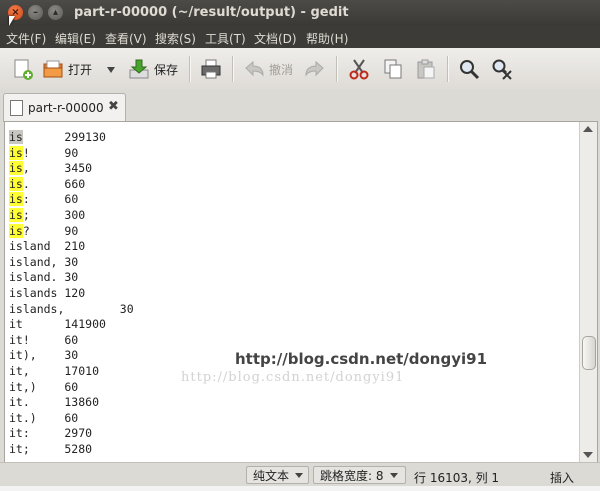 The height and width of the screenshot is (491, 600). Describe the element at coordinates (175, 38) in the screenshot. I see `menu-search: 搜索(S)` at that location.